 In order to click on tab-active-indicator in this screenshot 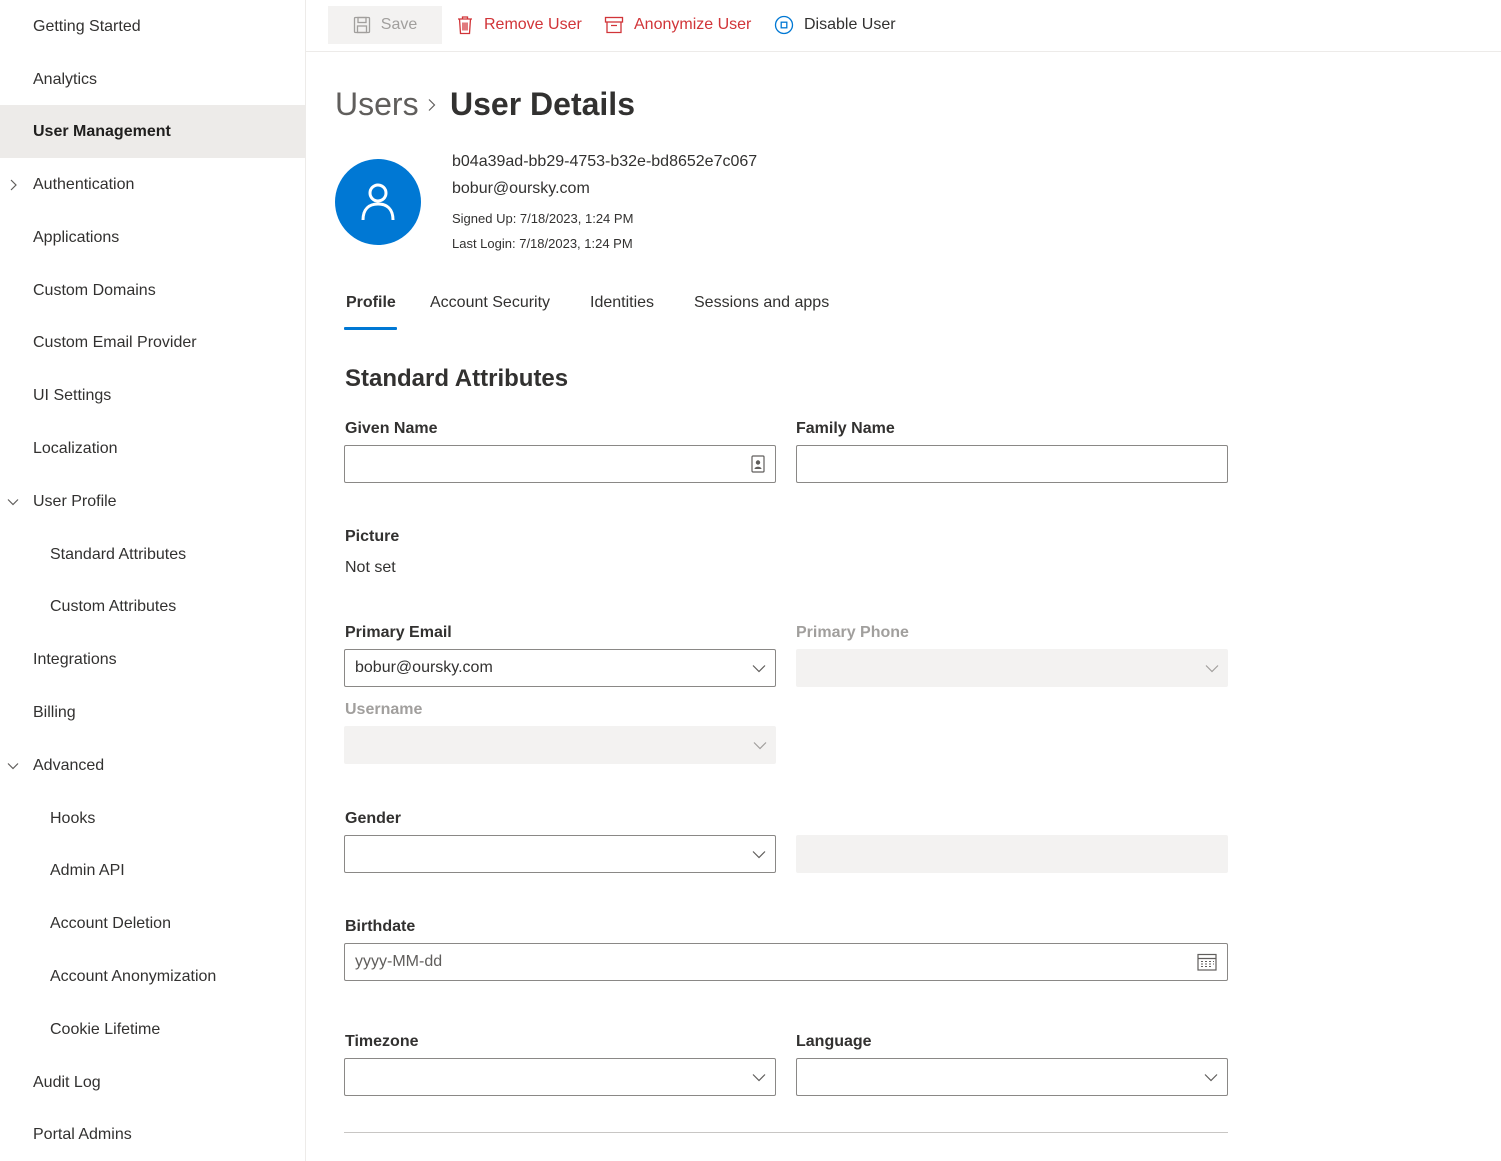, I will do `click(370, 328)`.